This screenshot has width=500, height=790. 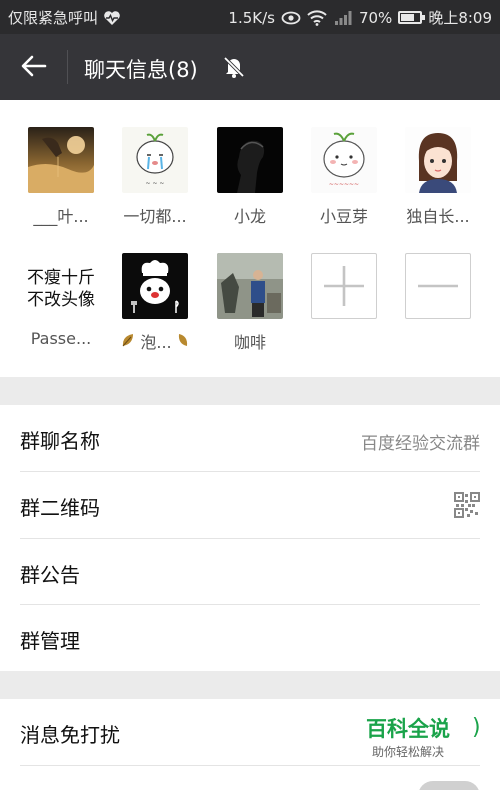 I want to click on watermark: 百科全说 助你轻松解决 ), so click(x=416, y=738).